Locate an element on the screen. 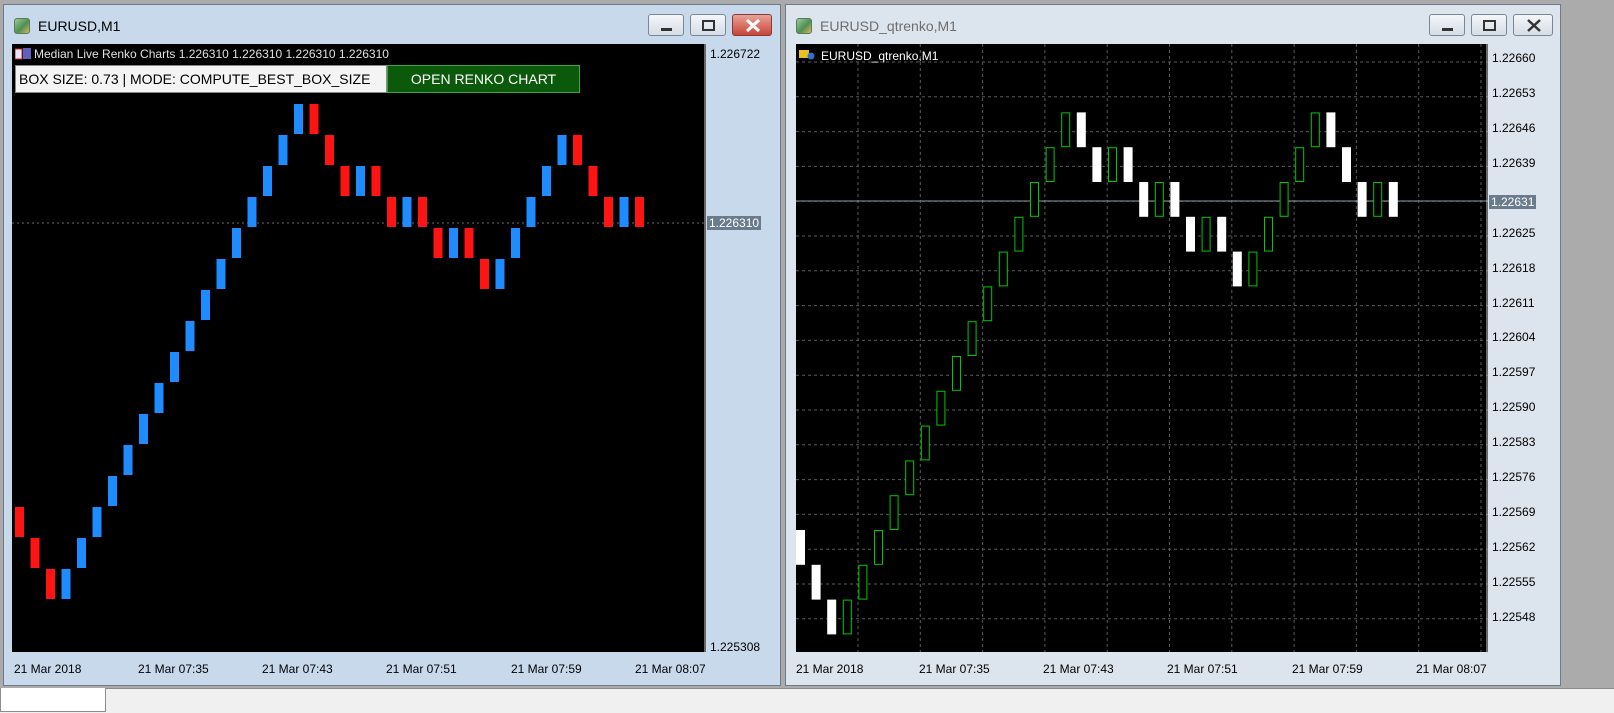 The height and width of the screenshot is (713, 1614). bottom-tab-bar is located at coordinates (807, 700).